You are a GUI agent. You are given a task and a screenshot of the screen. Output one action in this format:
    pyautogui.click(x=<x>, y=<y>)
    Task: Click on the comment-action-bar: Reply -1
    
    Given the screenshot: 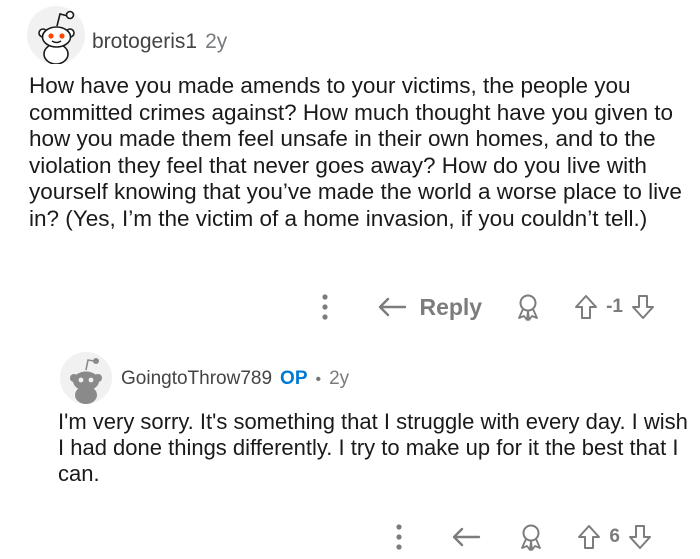 What is the action you would take?
    pyautogui.click(x=484, y=307)
    